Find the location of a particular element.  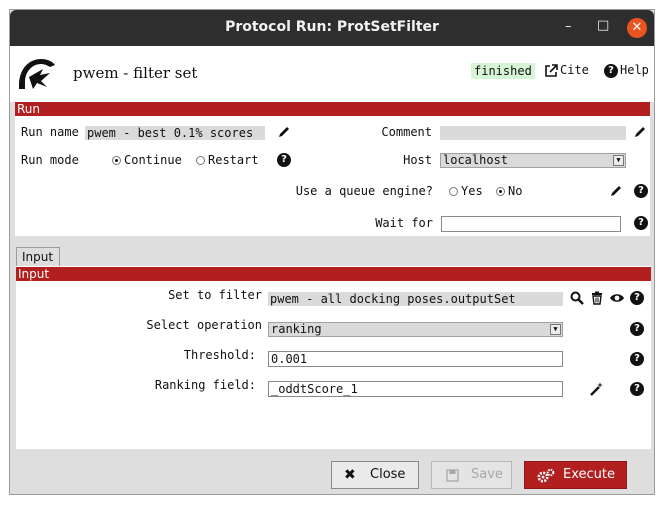

run-mode-label: Run mode is located at coordinates (50, 160).